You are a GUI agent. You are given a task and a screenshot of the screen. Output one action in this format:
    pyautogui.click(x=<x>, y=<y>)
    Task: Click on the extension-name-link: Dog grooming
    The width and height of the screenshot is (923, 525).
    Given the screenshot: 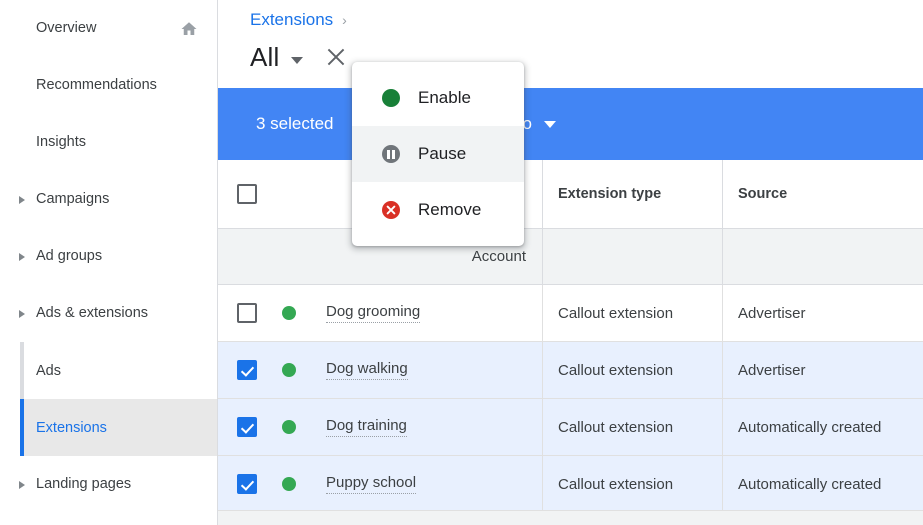 What is the action you would take?
    pyautogui.click(x=373, y=313)
    